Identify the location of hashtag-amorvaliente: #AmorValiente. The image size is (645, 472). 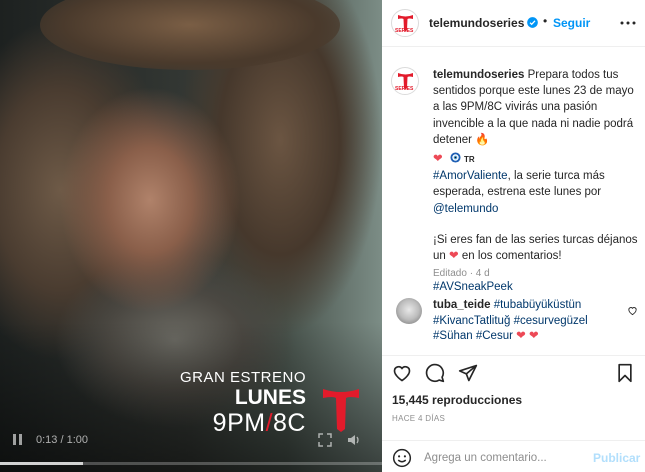
(470, 176).